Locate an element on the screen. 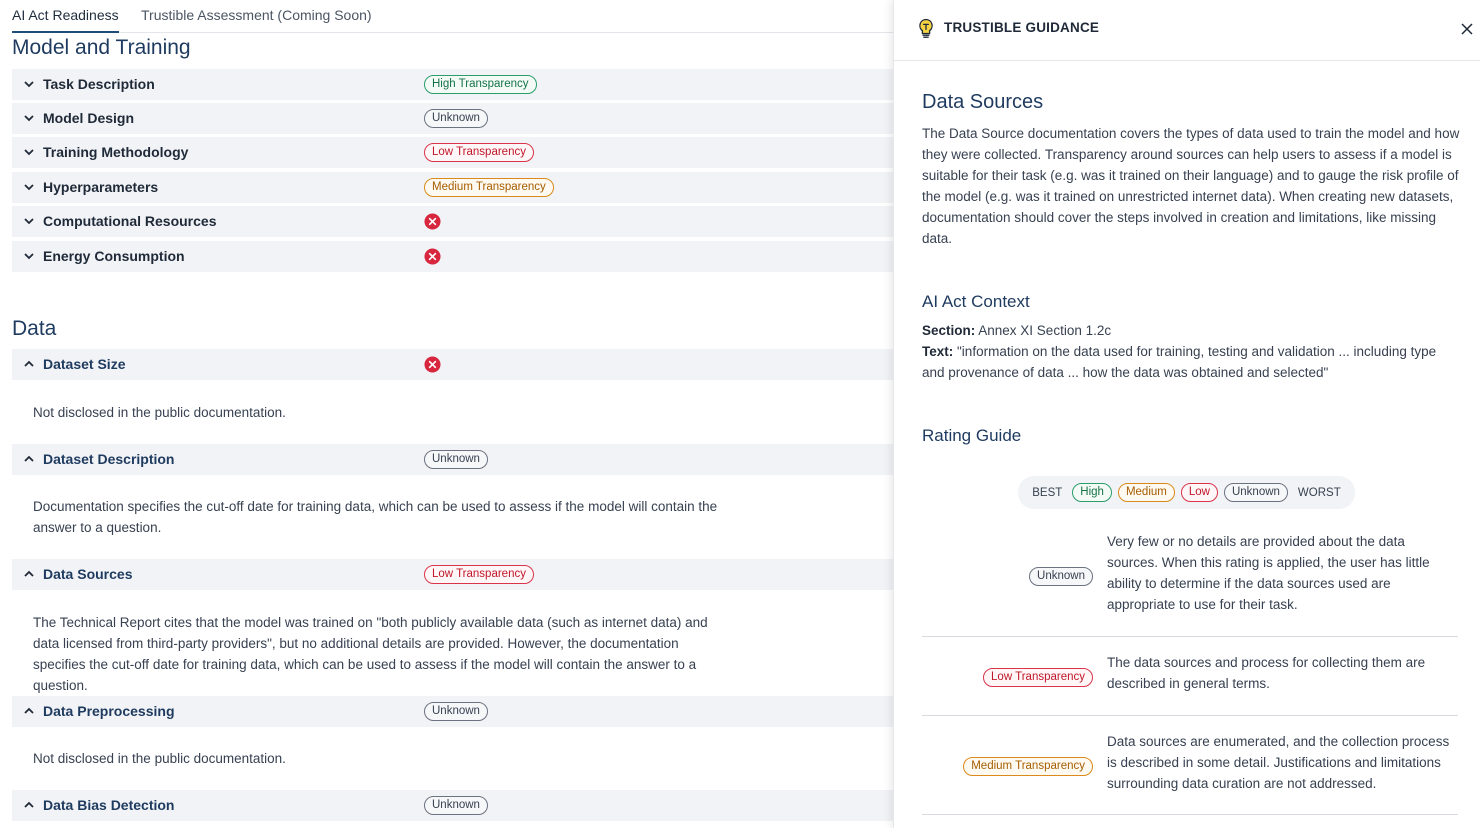 This screenshot has width=1480, height=828. section-title-data: Data is located at coordinates (34, 328).